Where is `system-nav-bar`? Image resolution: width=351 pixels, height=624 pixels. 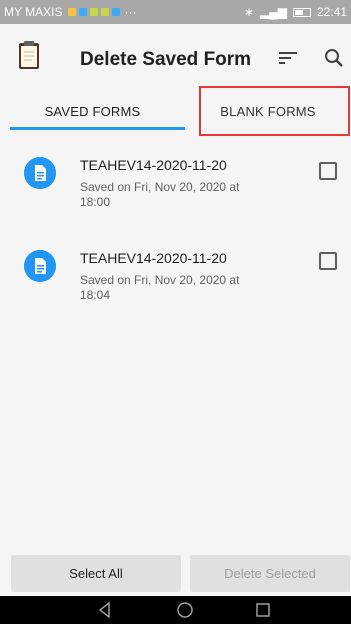
system-nav-bar is located at coordinates (175, 610).